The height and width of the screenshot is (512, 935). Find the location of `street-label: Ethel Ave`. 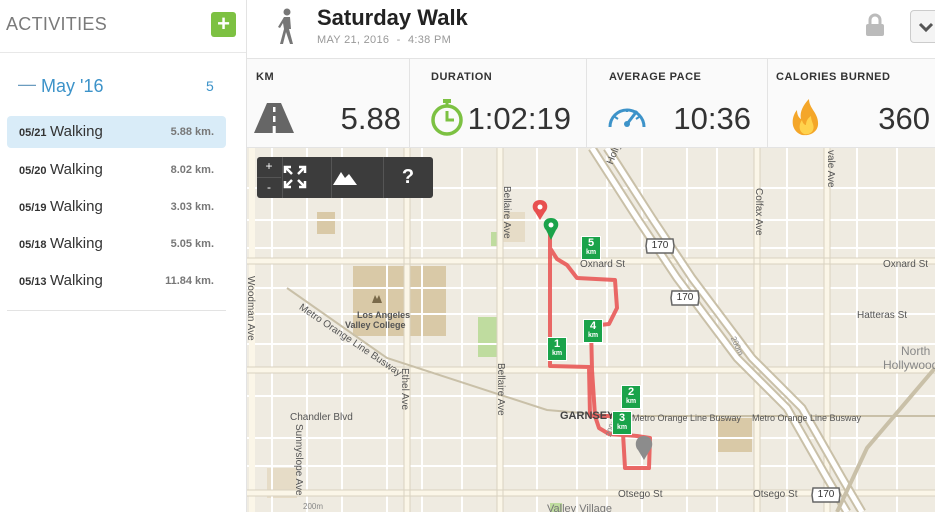

street-label: Ethel Ave is located at coordinates (404, 389).